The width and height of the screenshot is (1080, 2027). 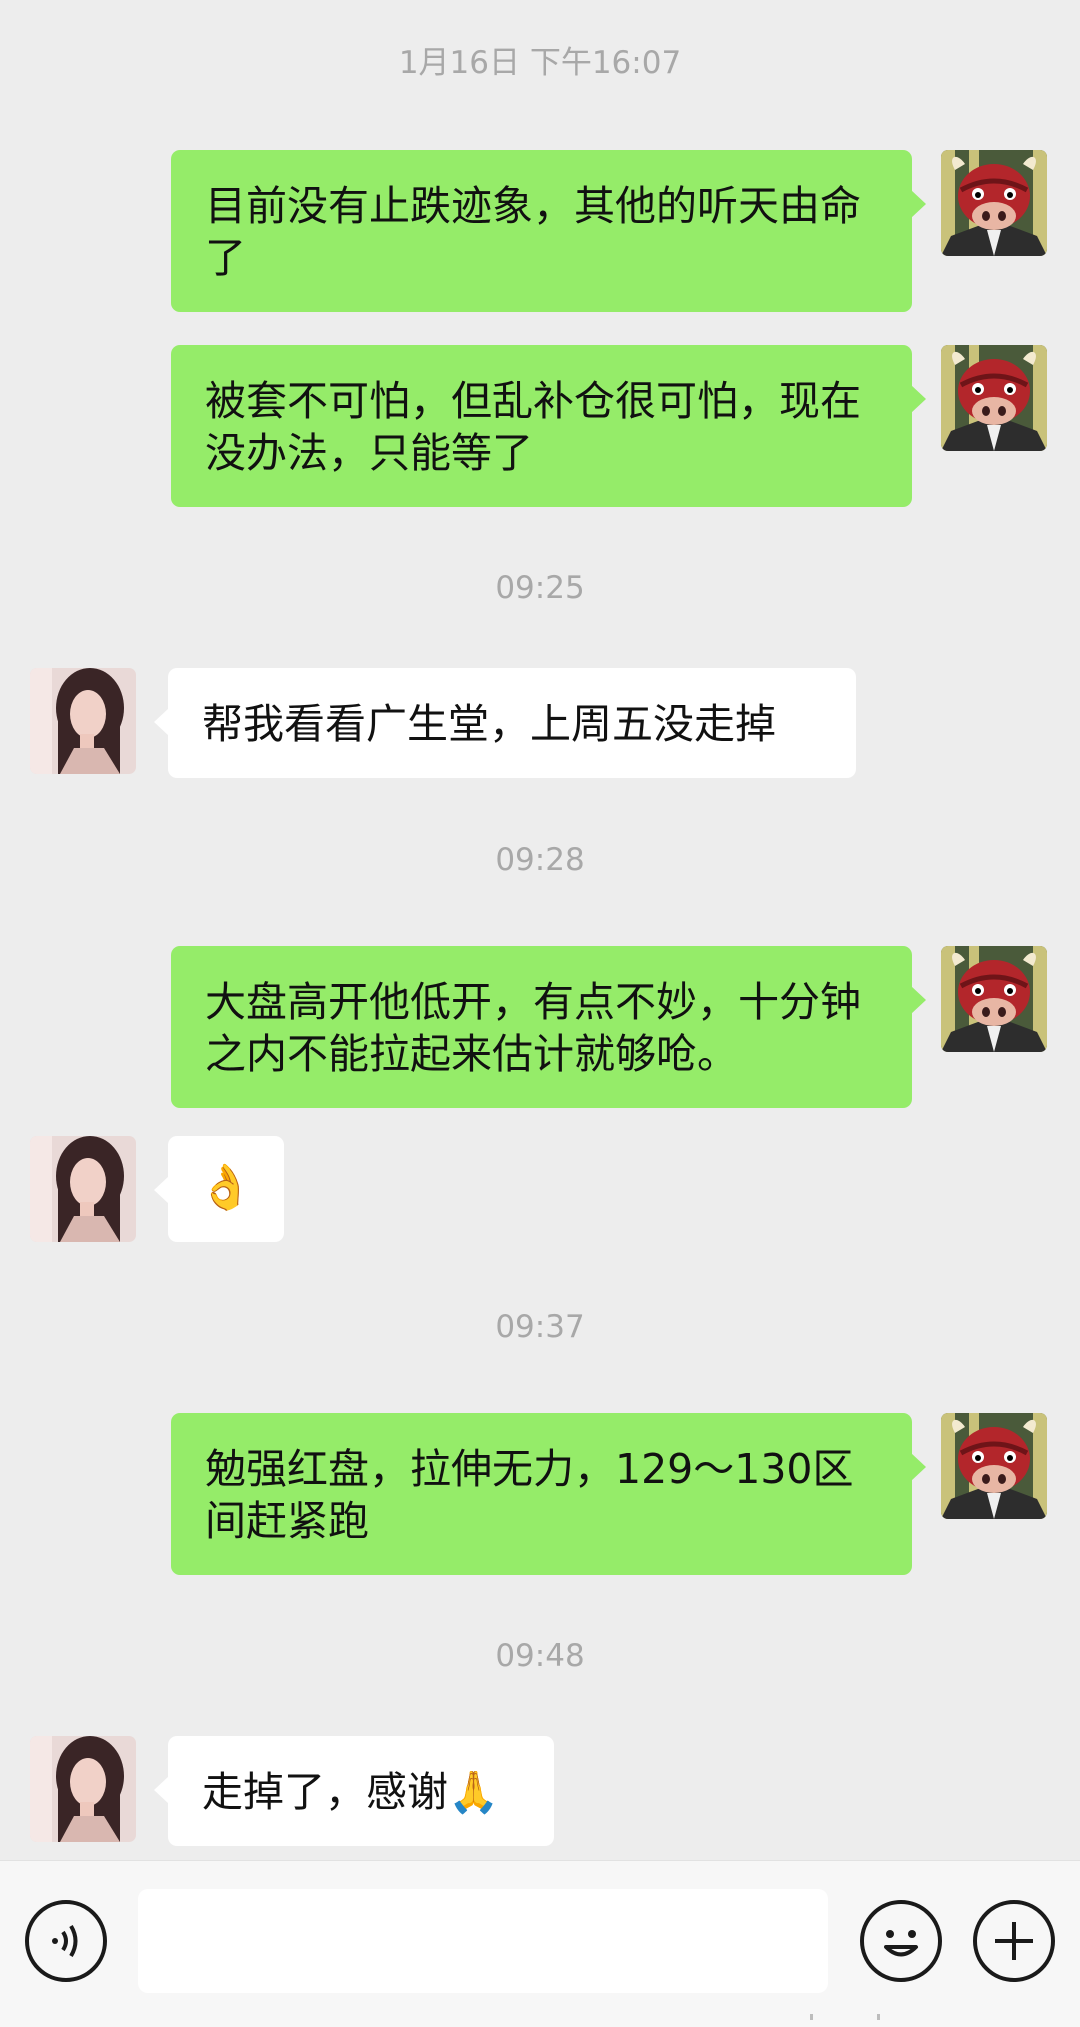 What do you see at coordinates (483, 1941) in the screenshot?
I see `message-input` at bounding box center [483, 1941].